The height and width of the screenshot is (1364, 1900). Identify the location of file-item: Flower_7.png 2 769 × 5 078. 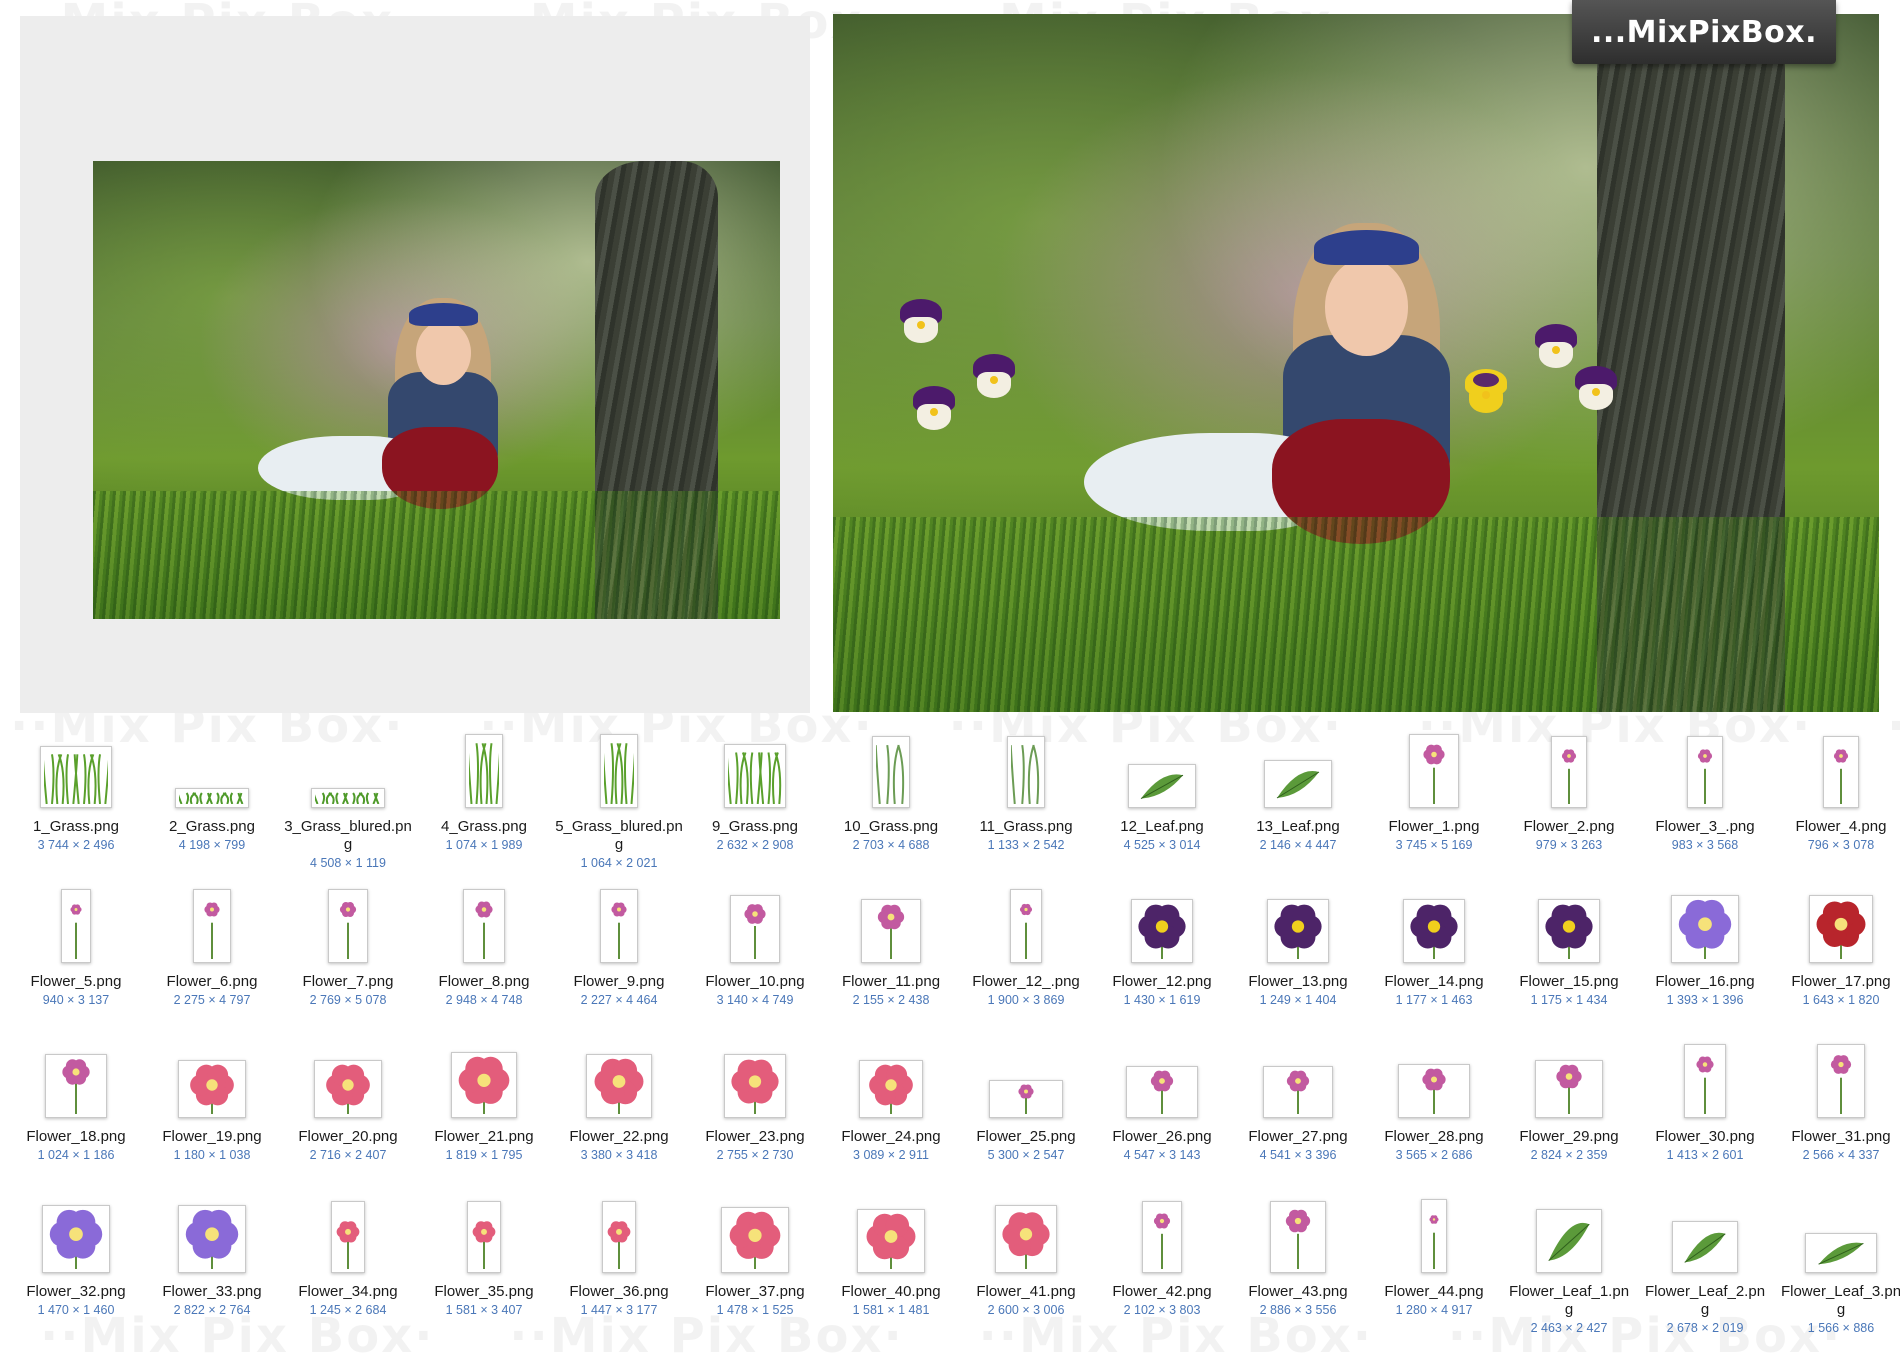
(348, 946).